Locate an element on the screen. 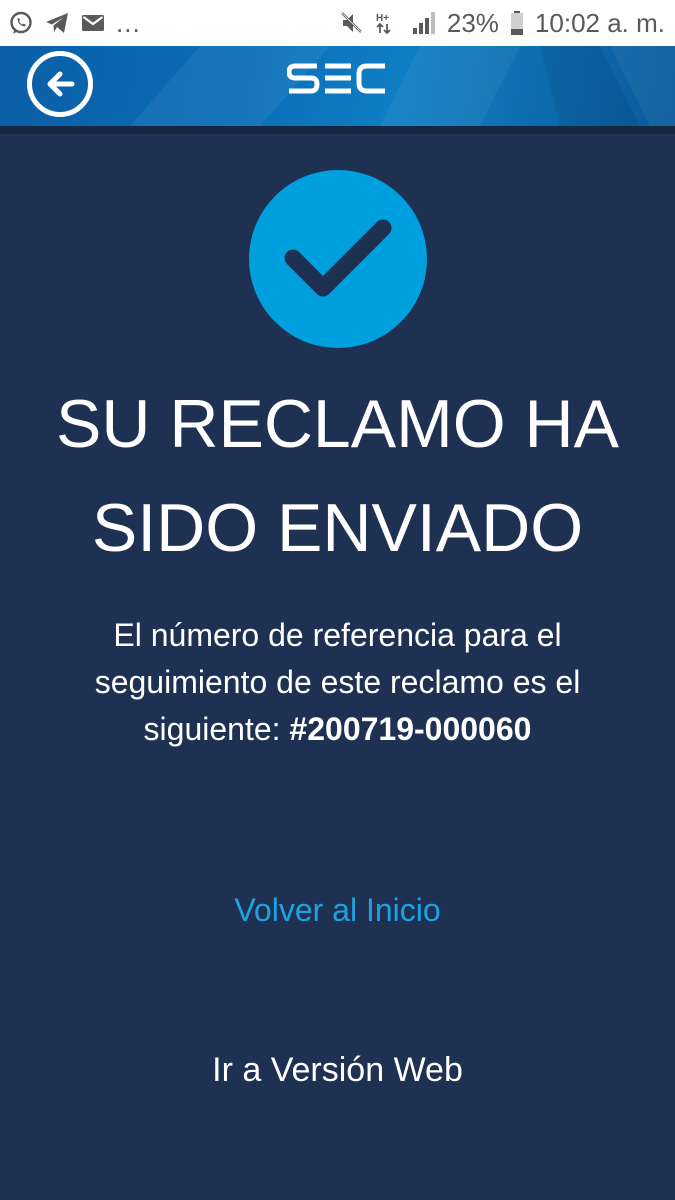 The image size is (675, 1200). network-hplus-icon: H+ is located at coordinates (388, 23).